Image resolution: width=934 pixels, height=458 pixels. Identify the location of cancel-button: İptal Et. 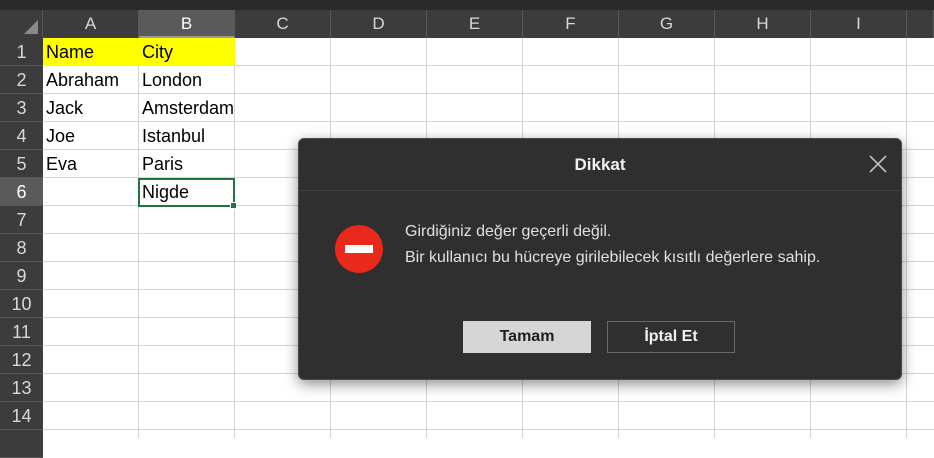
(671, 337).